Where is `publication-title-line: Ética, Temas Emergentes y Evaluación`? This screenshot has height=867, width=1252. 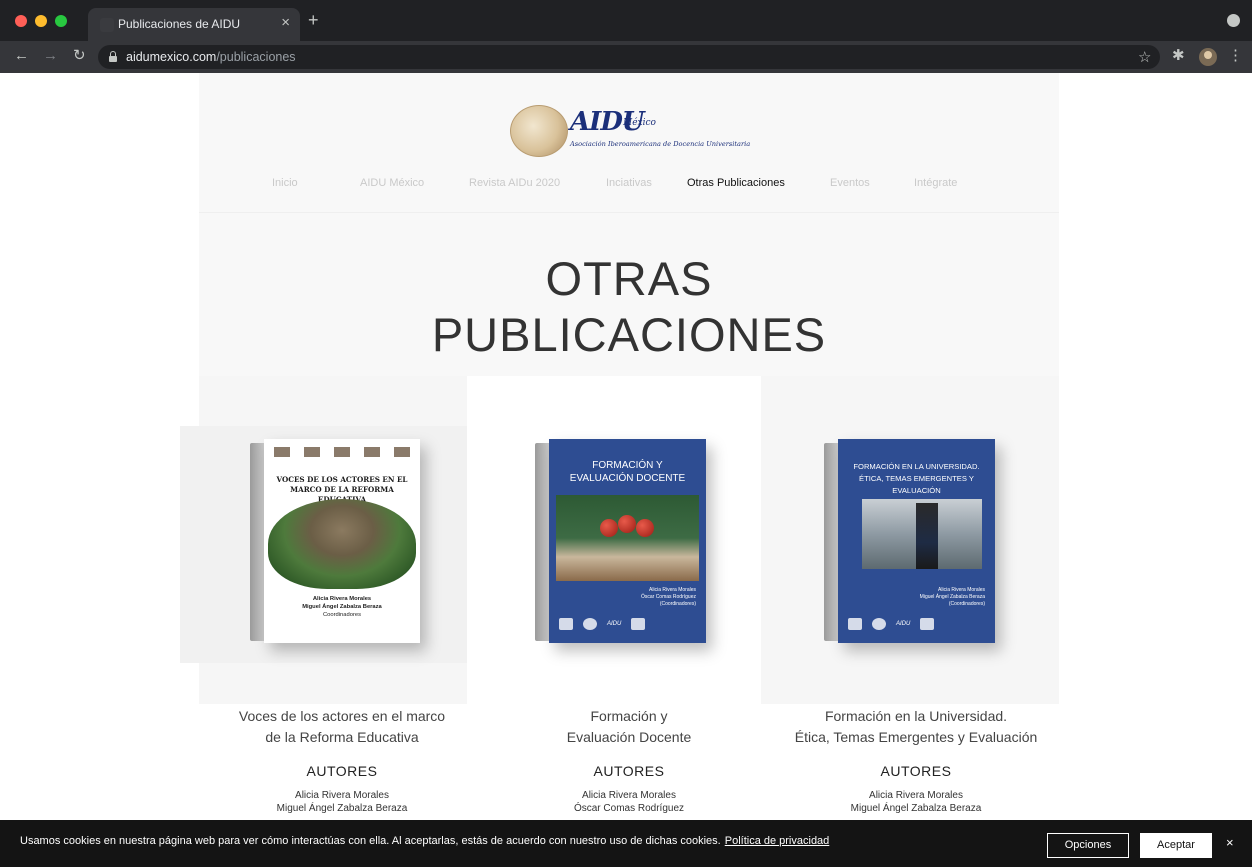
publication-title-line: Ética, Temas Emergentes y Evaluación is located at coordinates (916, 737).